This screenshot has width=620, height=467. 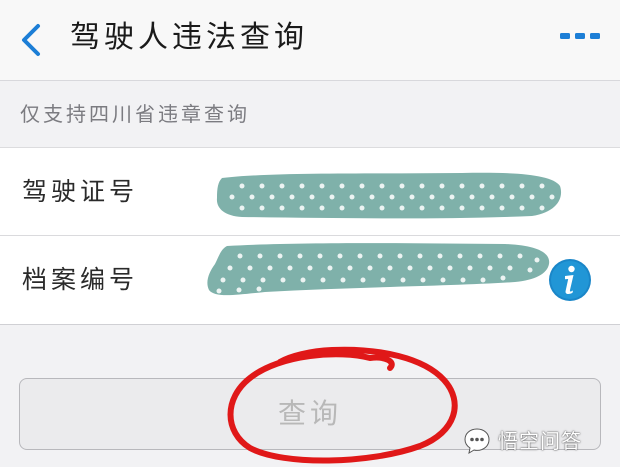 I want to click on archive-number-label: 档案编号, so click(x=80, y=279).